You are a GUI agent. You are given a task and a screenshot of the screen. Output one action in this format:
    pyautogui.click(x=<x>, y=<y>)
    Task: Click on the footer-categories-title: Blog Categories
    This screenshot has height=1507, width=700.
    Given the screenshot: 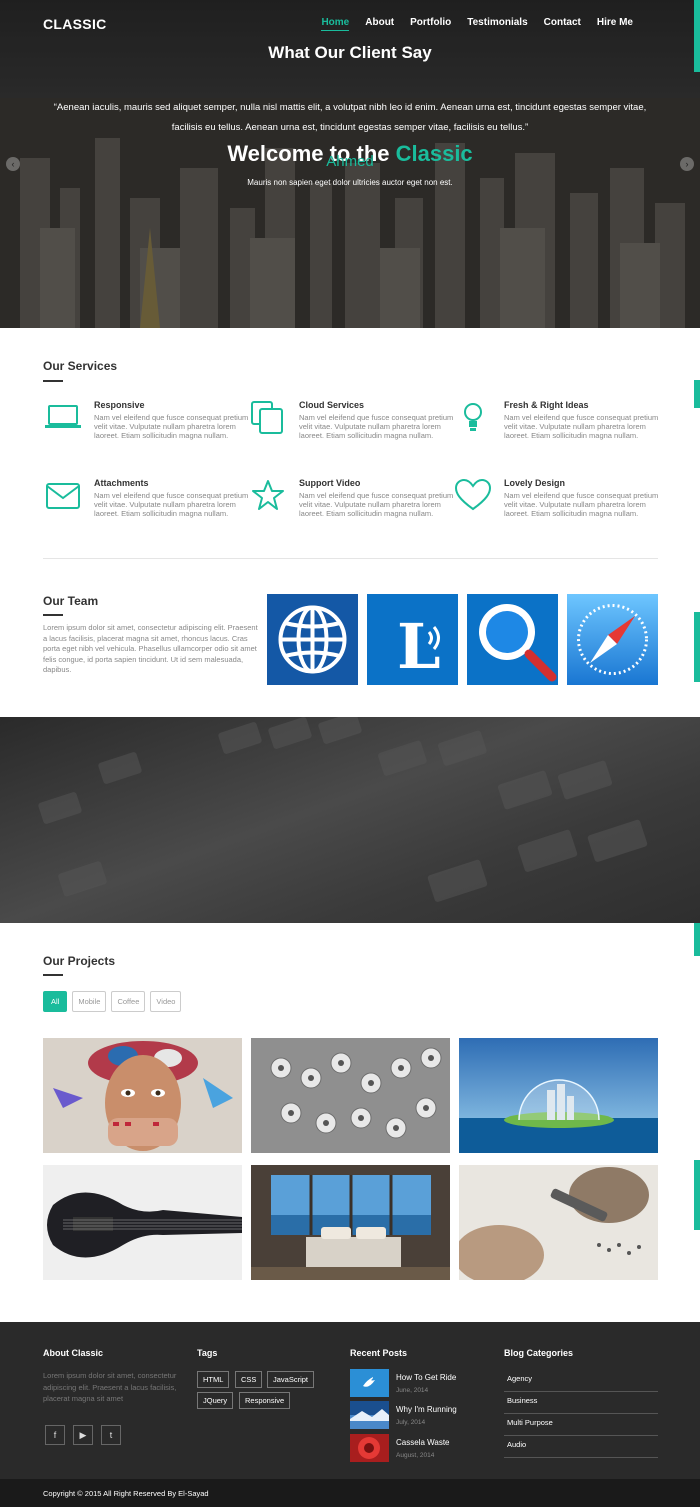 What is the action you would take?
    pyautogui.click(x=539, y=1353)
    